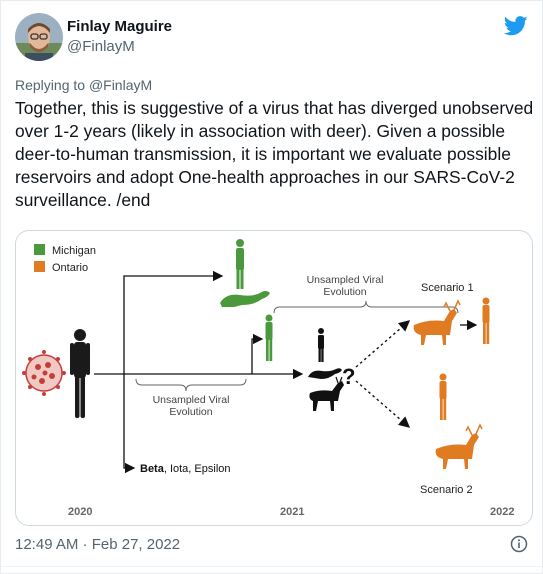  I want to click on divider, so click(271, 566).